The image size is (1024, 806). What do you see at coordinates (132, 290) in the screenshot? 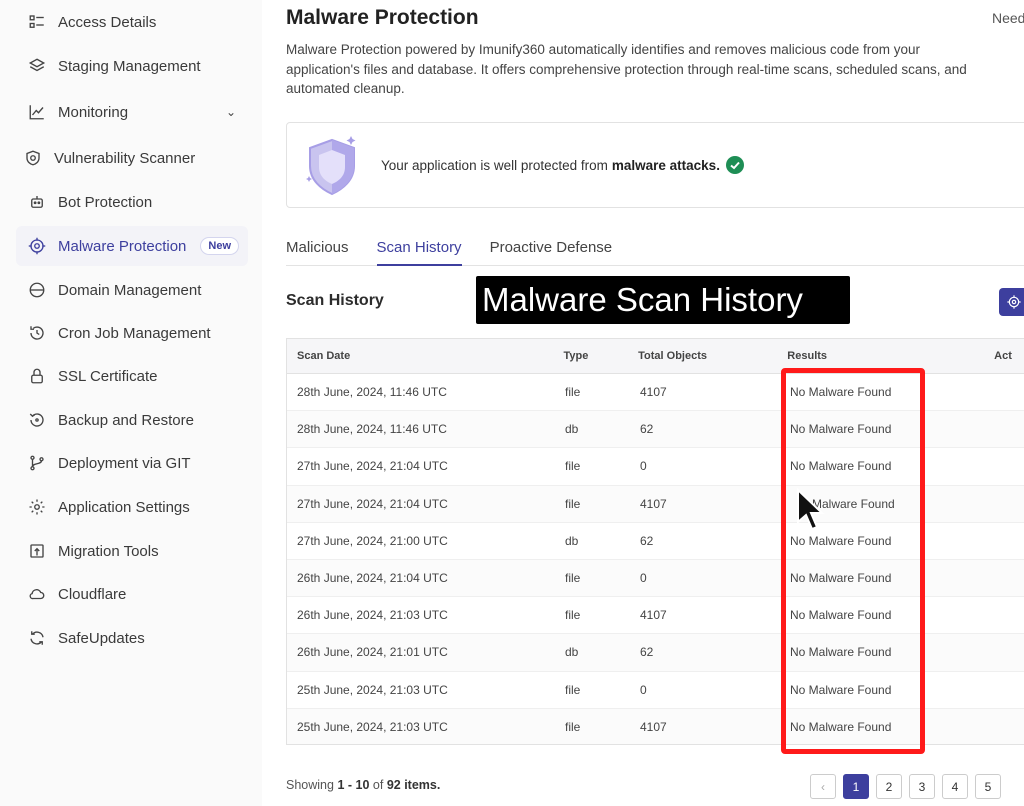
I see `sidebar-item-domain-management: Domain Management` at bounding box center [132, 290].